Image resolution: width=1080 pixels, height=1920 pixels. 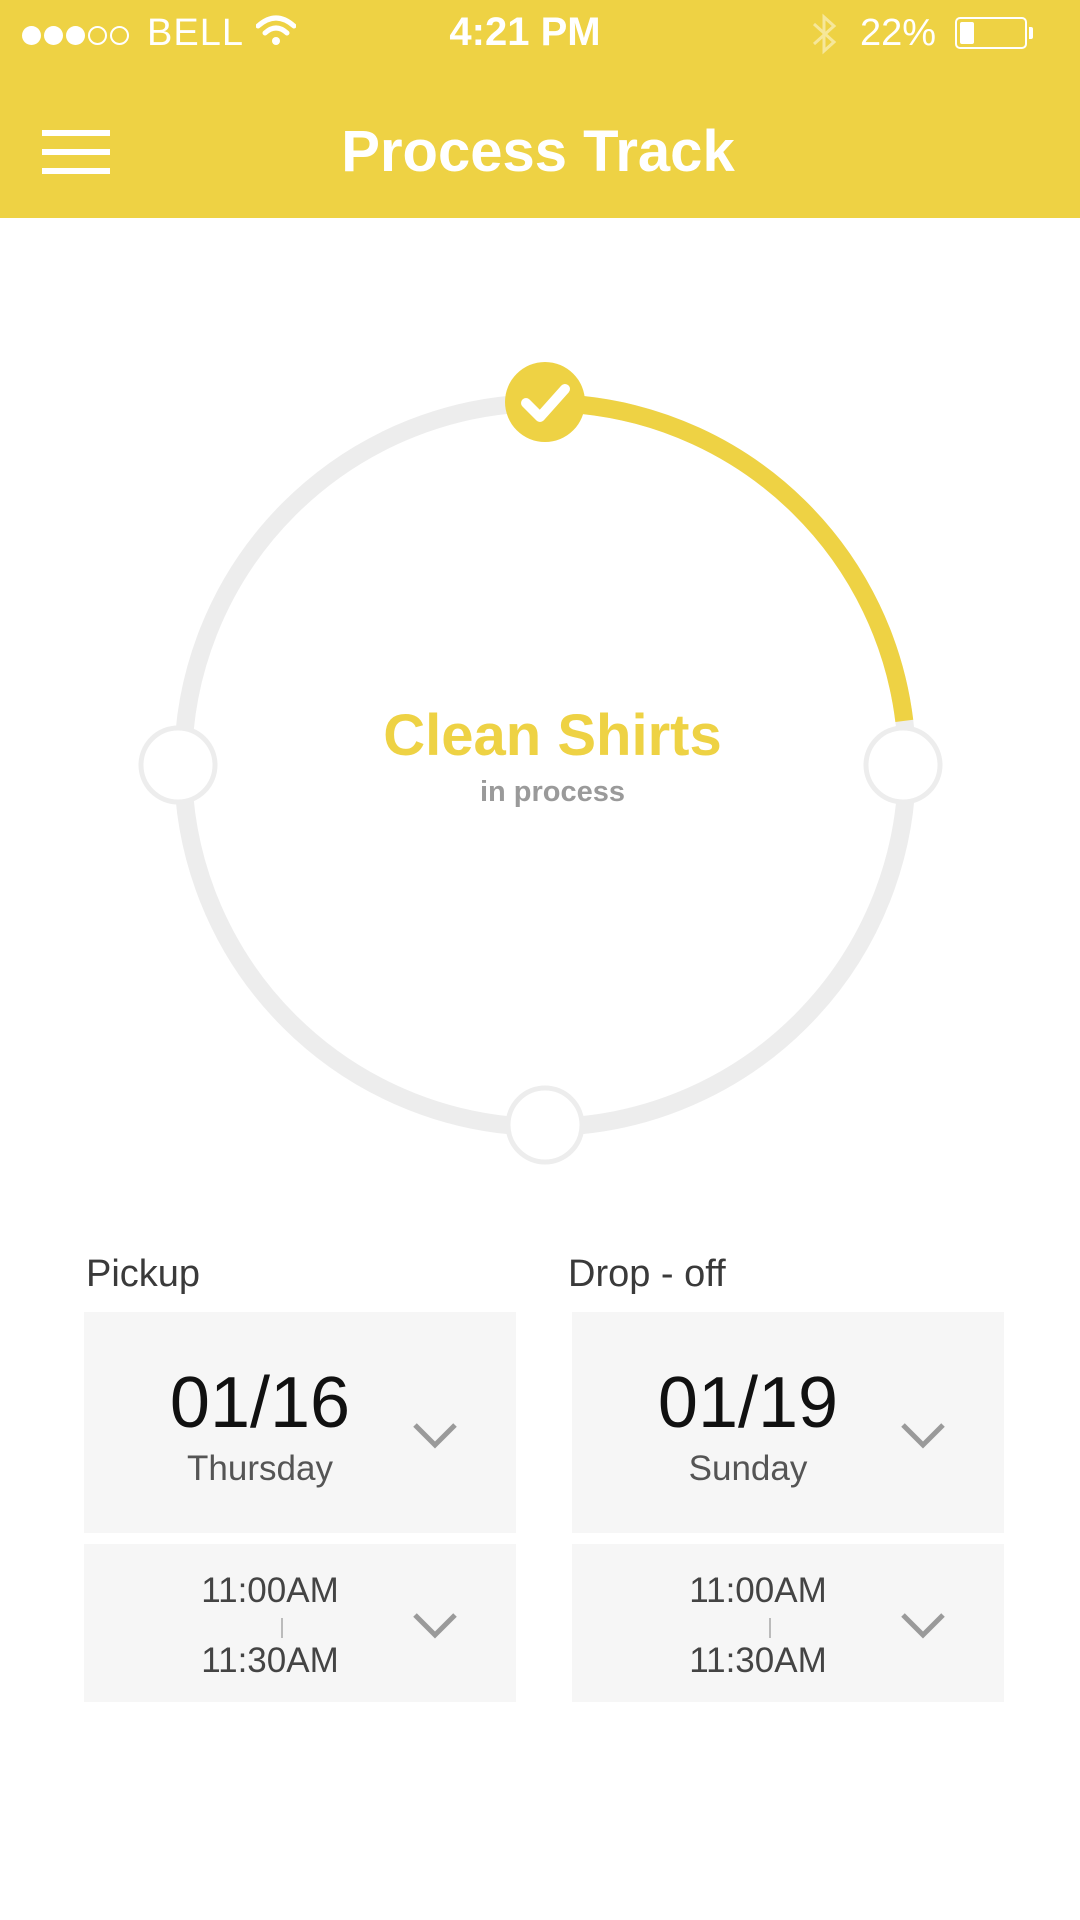 I want to click on dropoff-time-start: 11:00AM, so click(x=758, y=1590).